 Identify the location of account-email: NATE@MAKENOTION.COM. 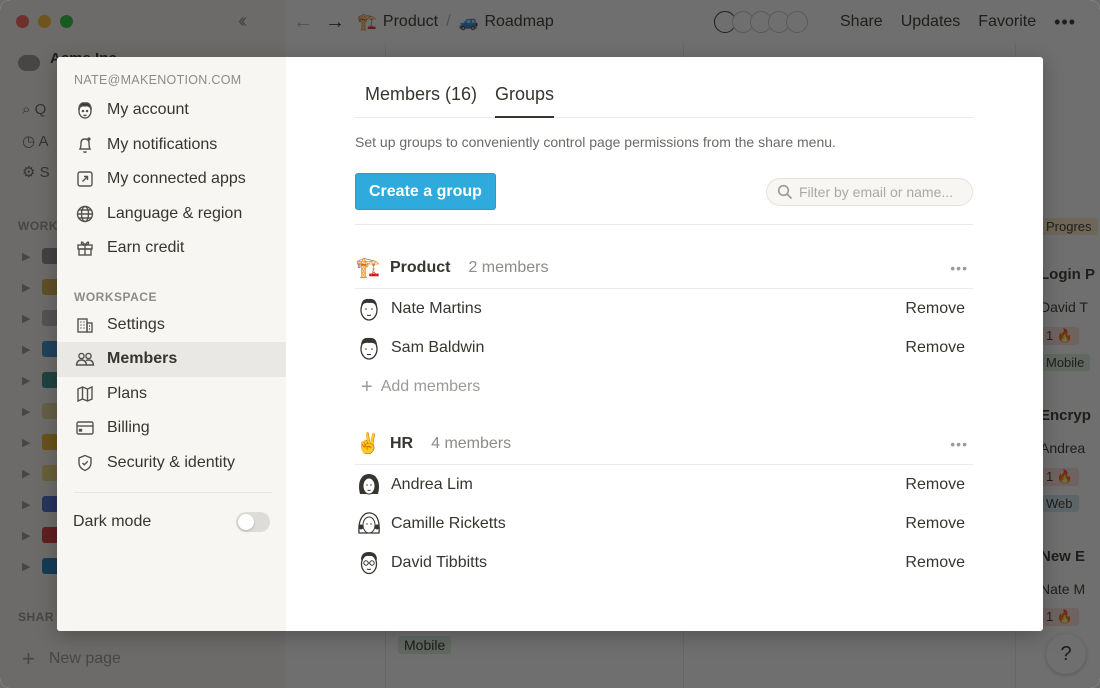
(158, 80).